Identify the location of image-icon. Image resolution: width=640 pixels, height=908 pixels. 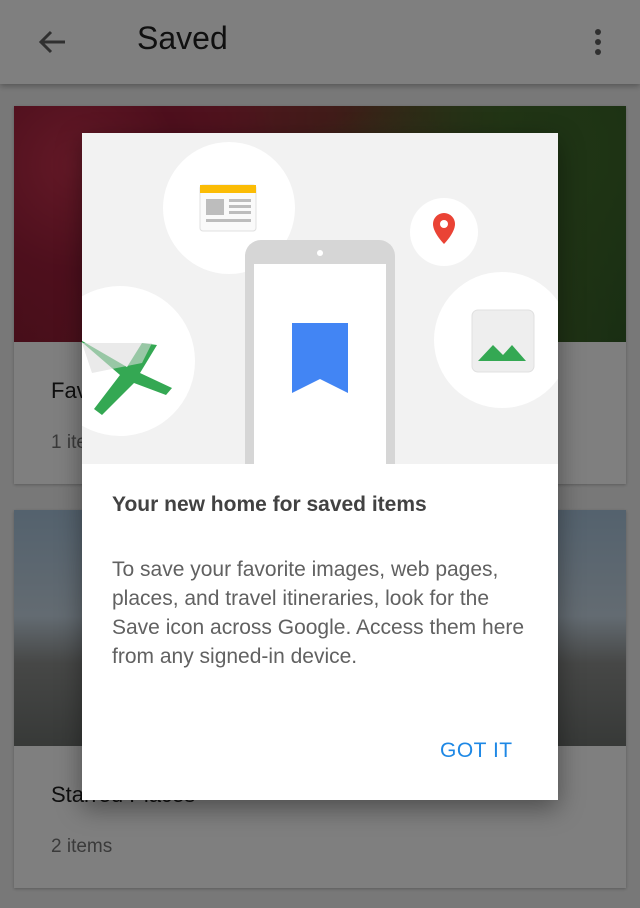
(496, 340).